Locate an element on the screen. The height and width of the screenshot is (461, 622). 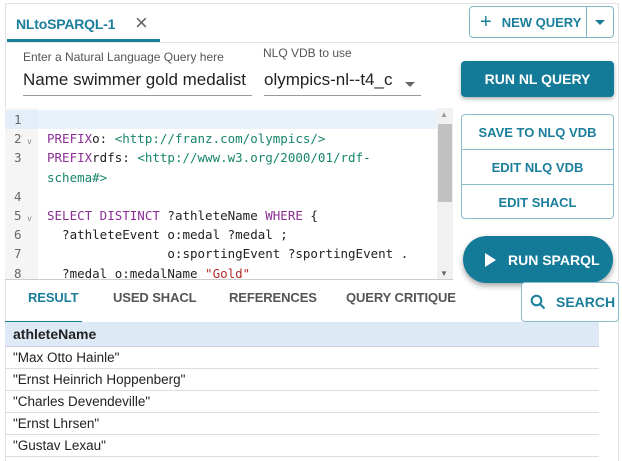
line-number-text: 5 is located at coordinates (18, 215).